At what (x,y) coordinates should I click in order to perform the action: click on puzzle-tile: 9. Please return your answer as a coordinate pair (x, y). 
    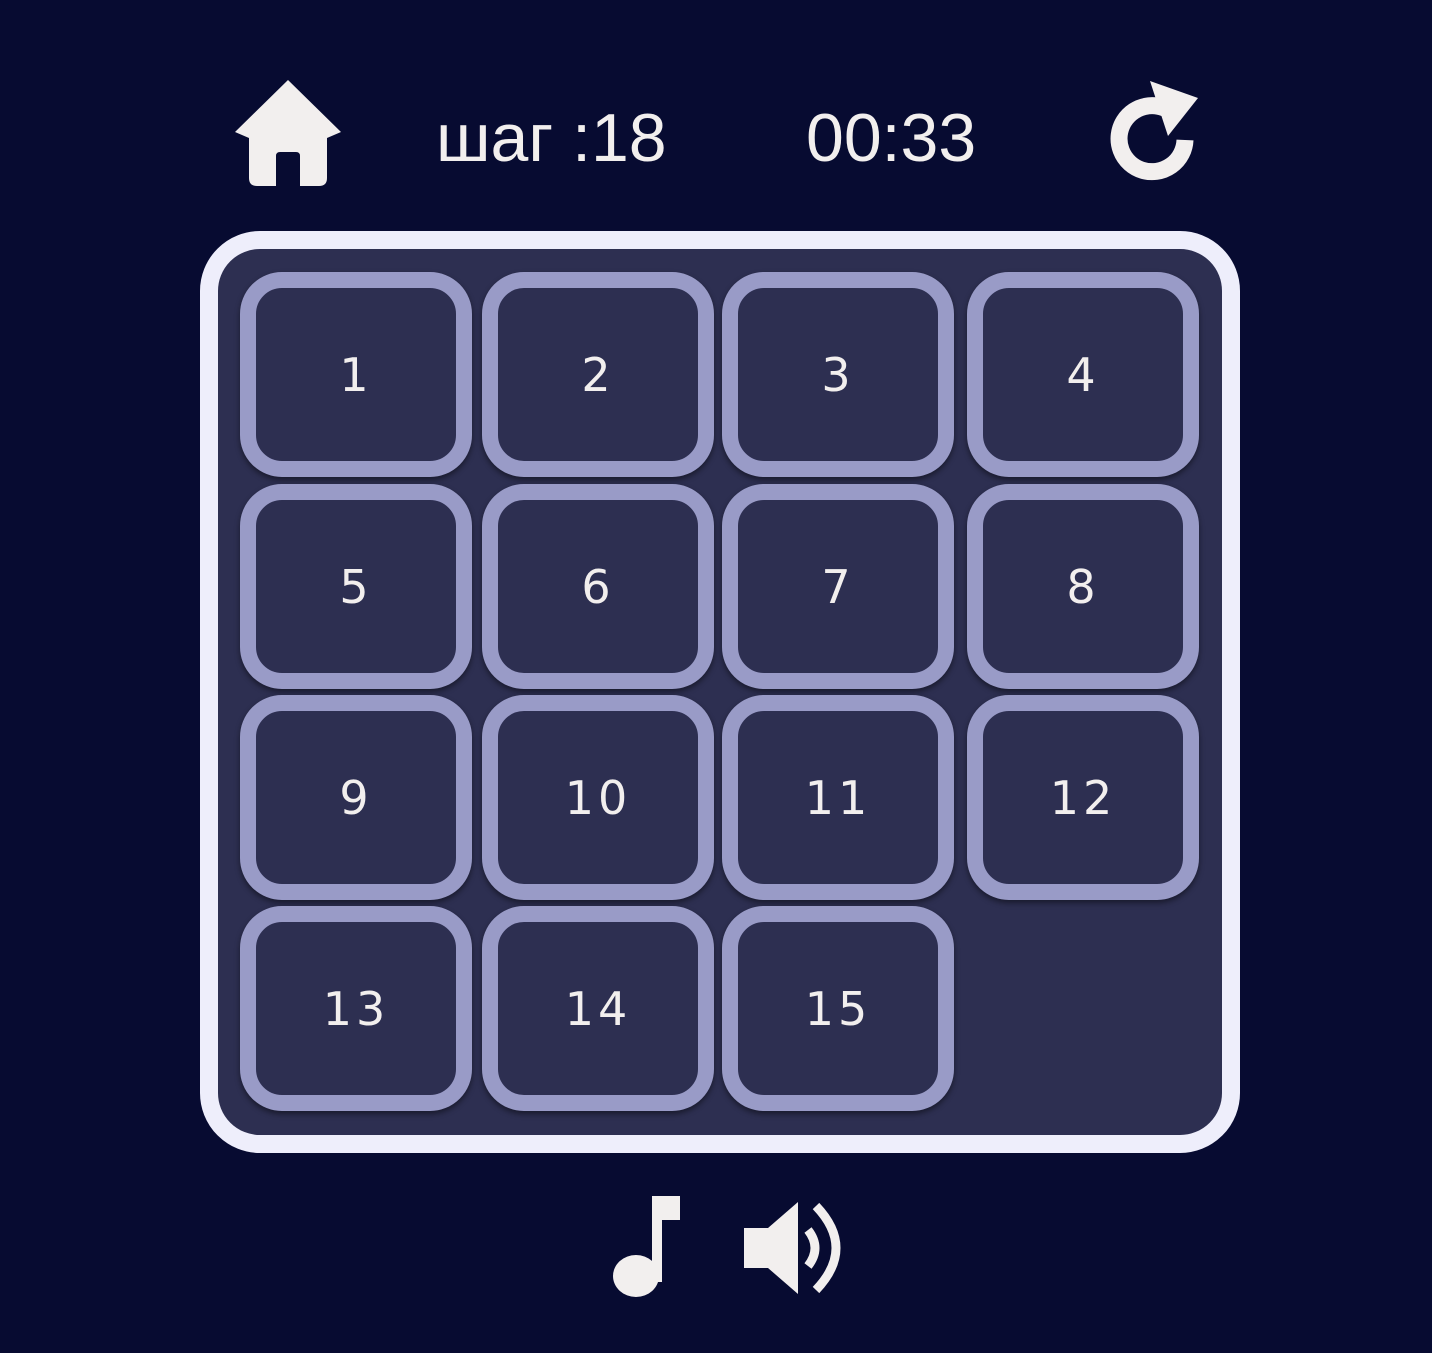
    Looking at the image, I should click on (356, 797).